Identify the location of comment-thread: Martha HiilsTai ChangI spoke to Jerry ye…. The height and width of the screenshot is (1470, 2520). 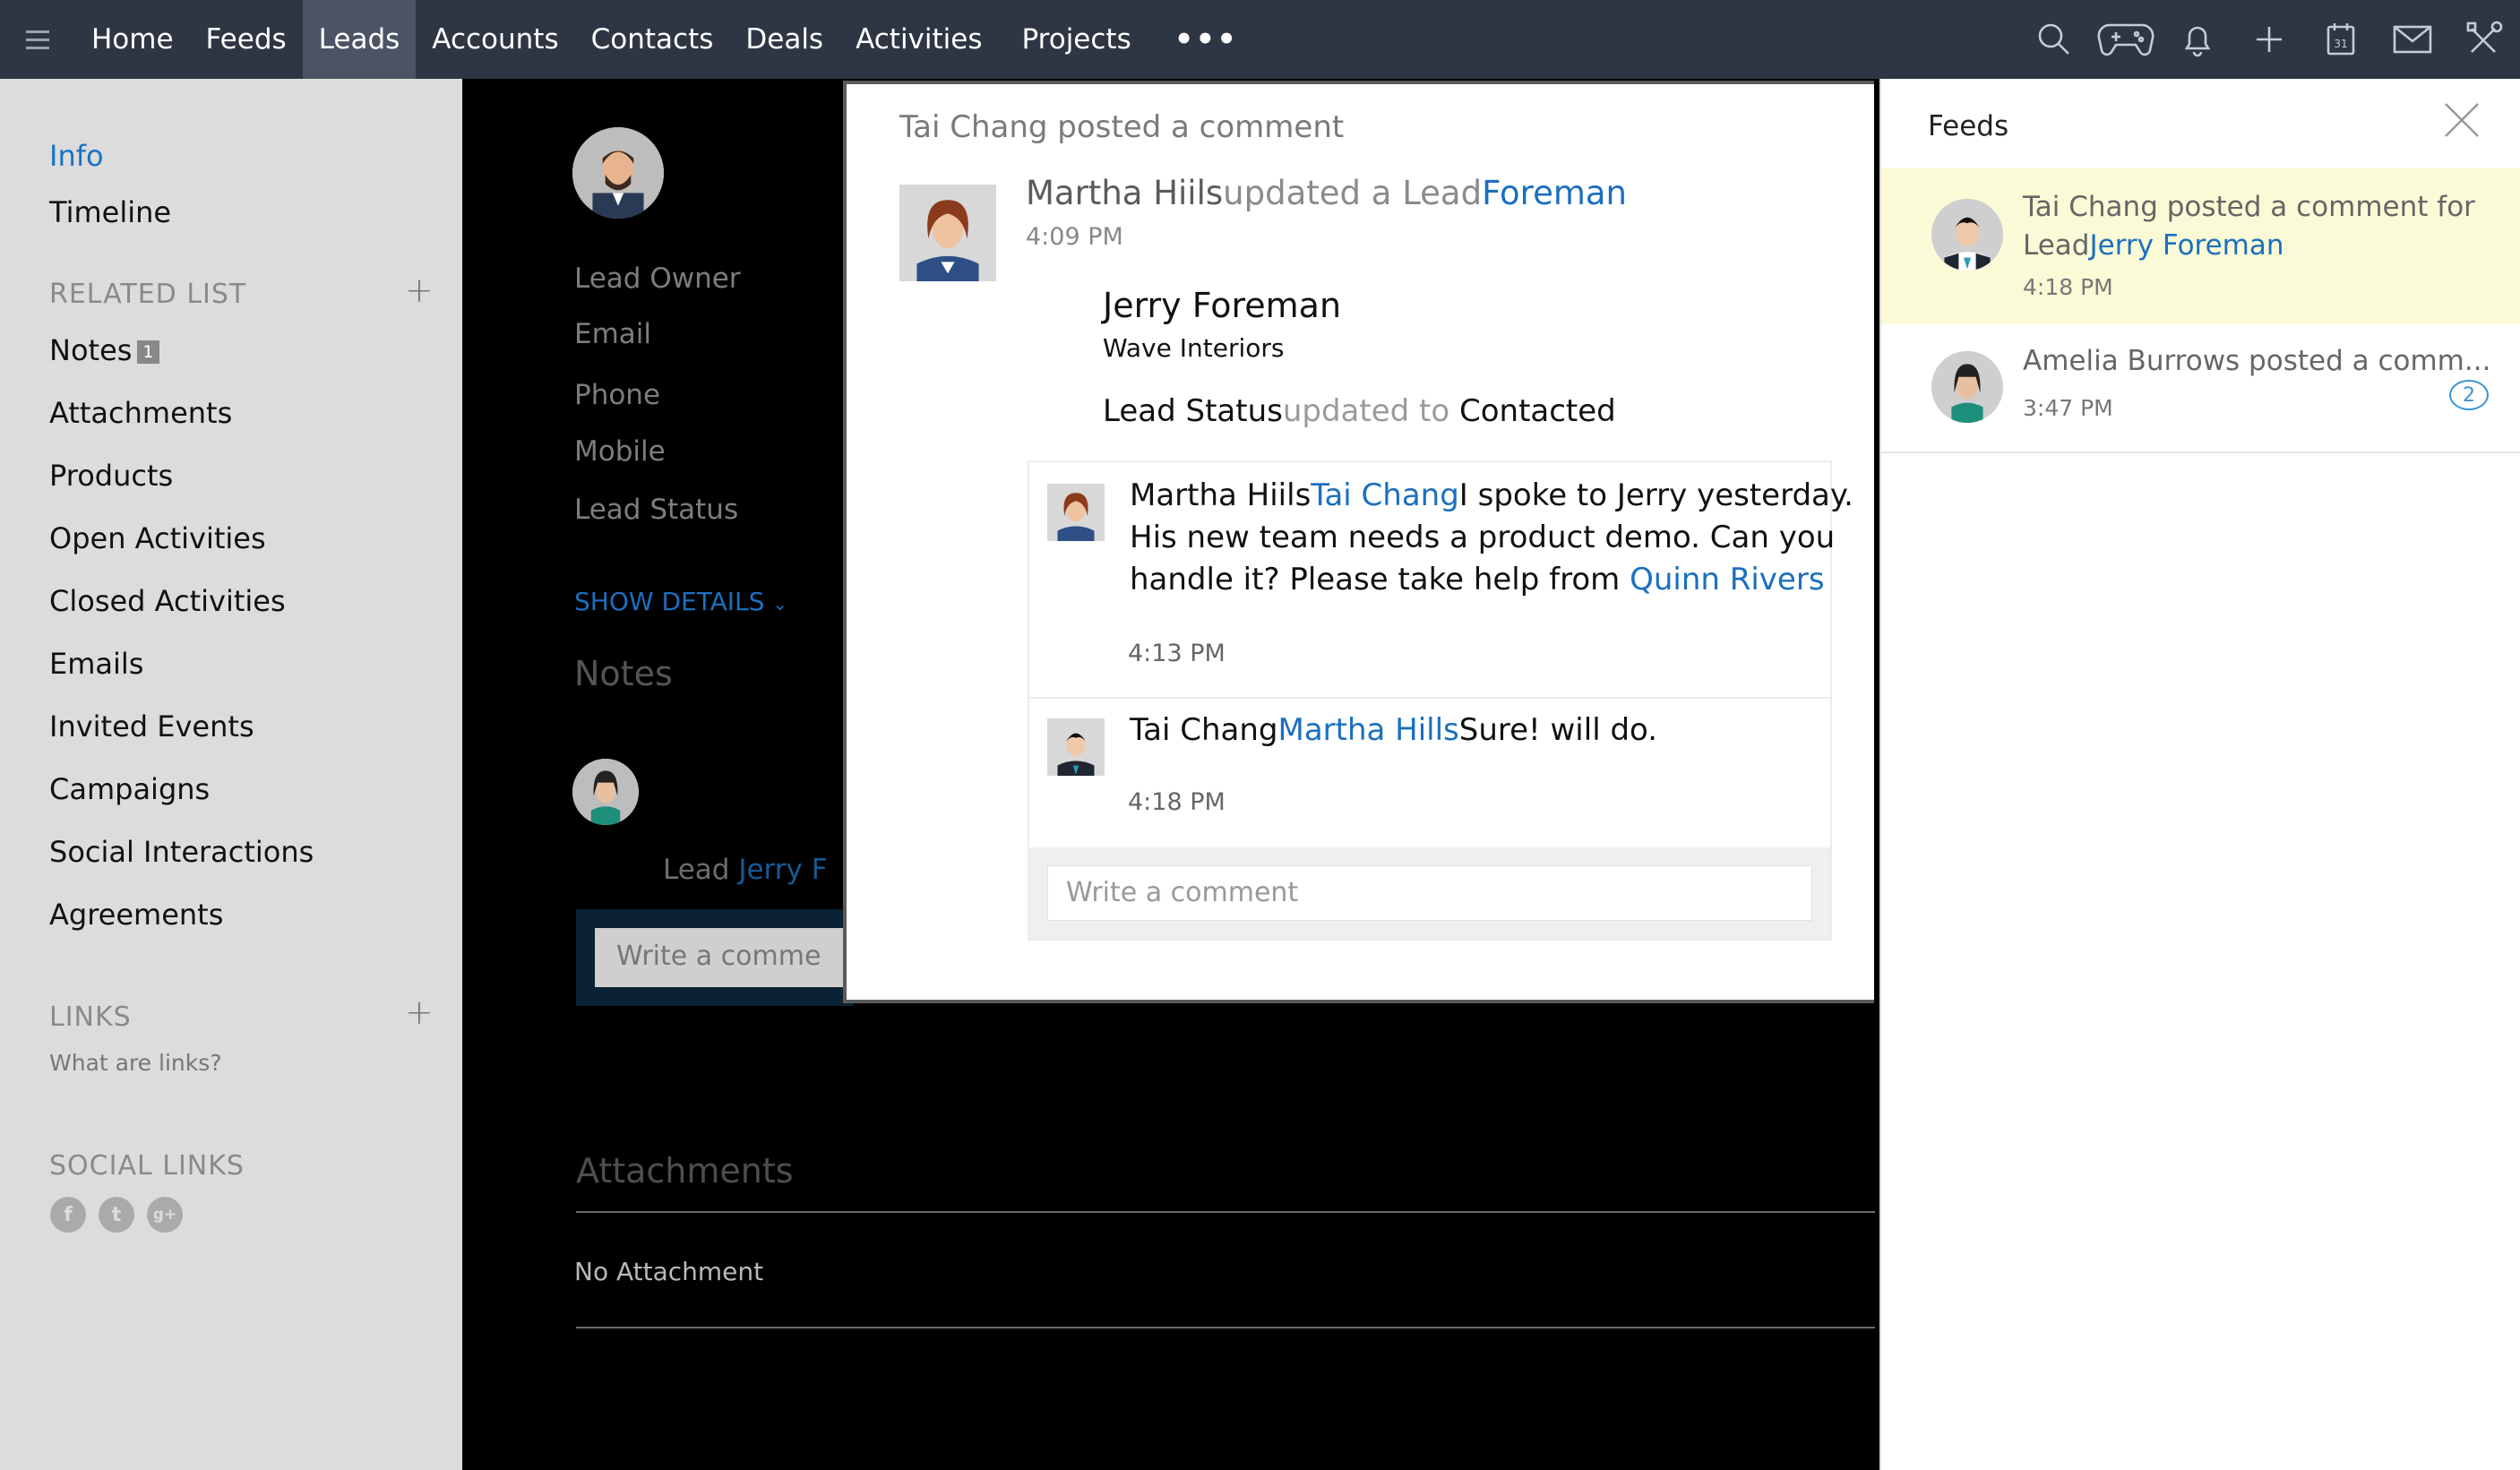
(1440, 700).